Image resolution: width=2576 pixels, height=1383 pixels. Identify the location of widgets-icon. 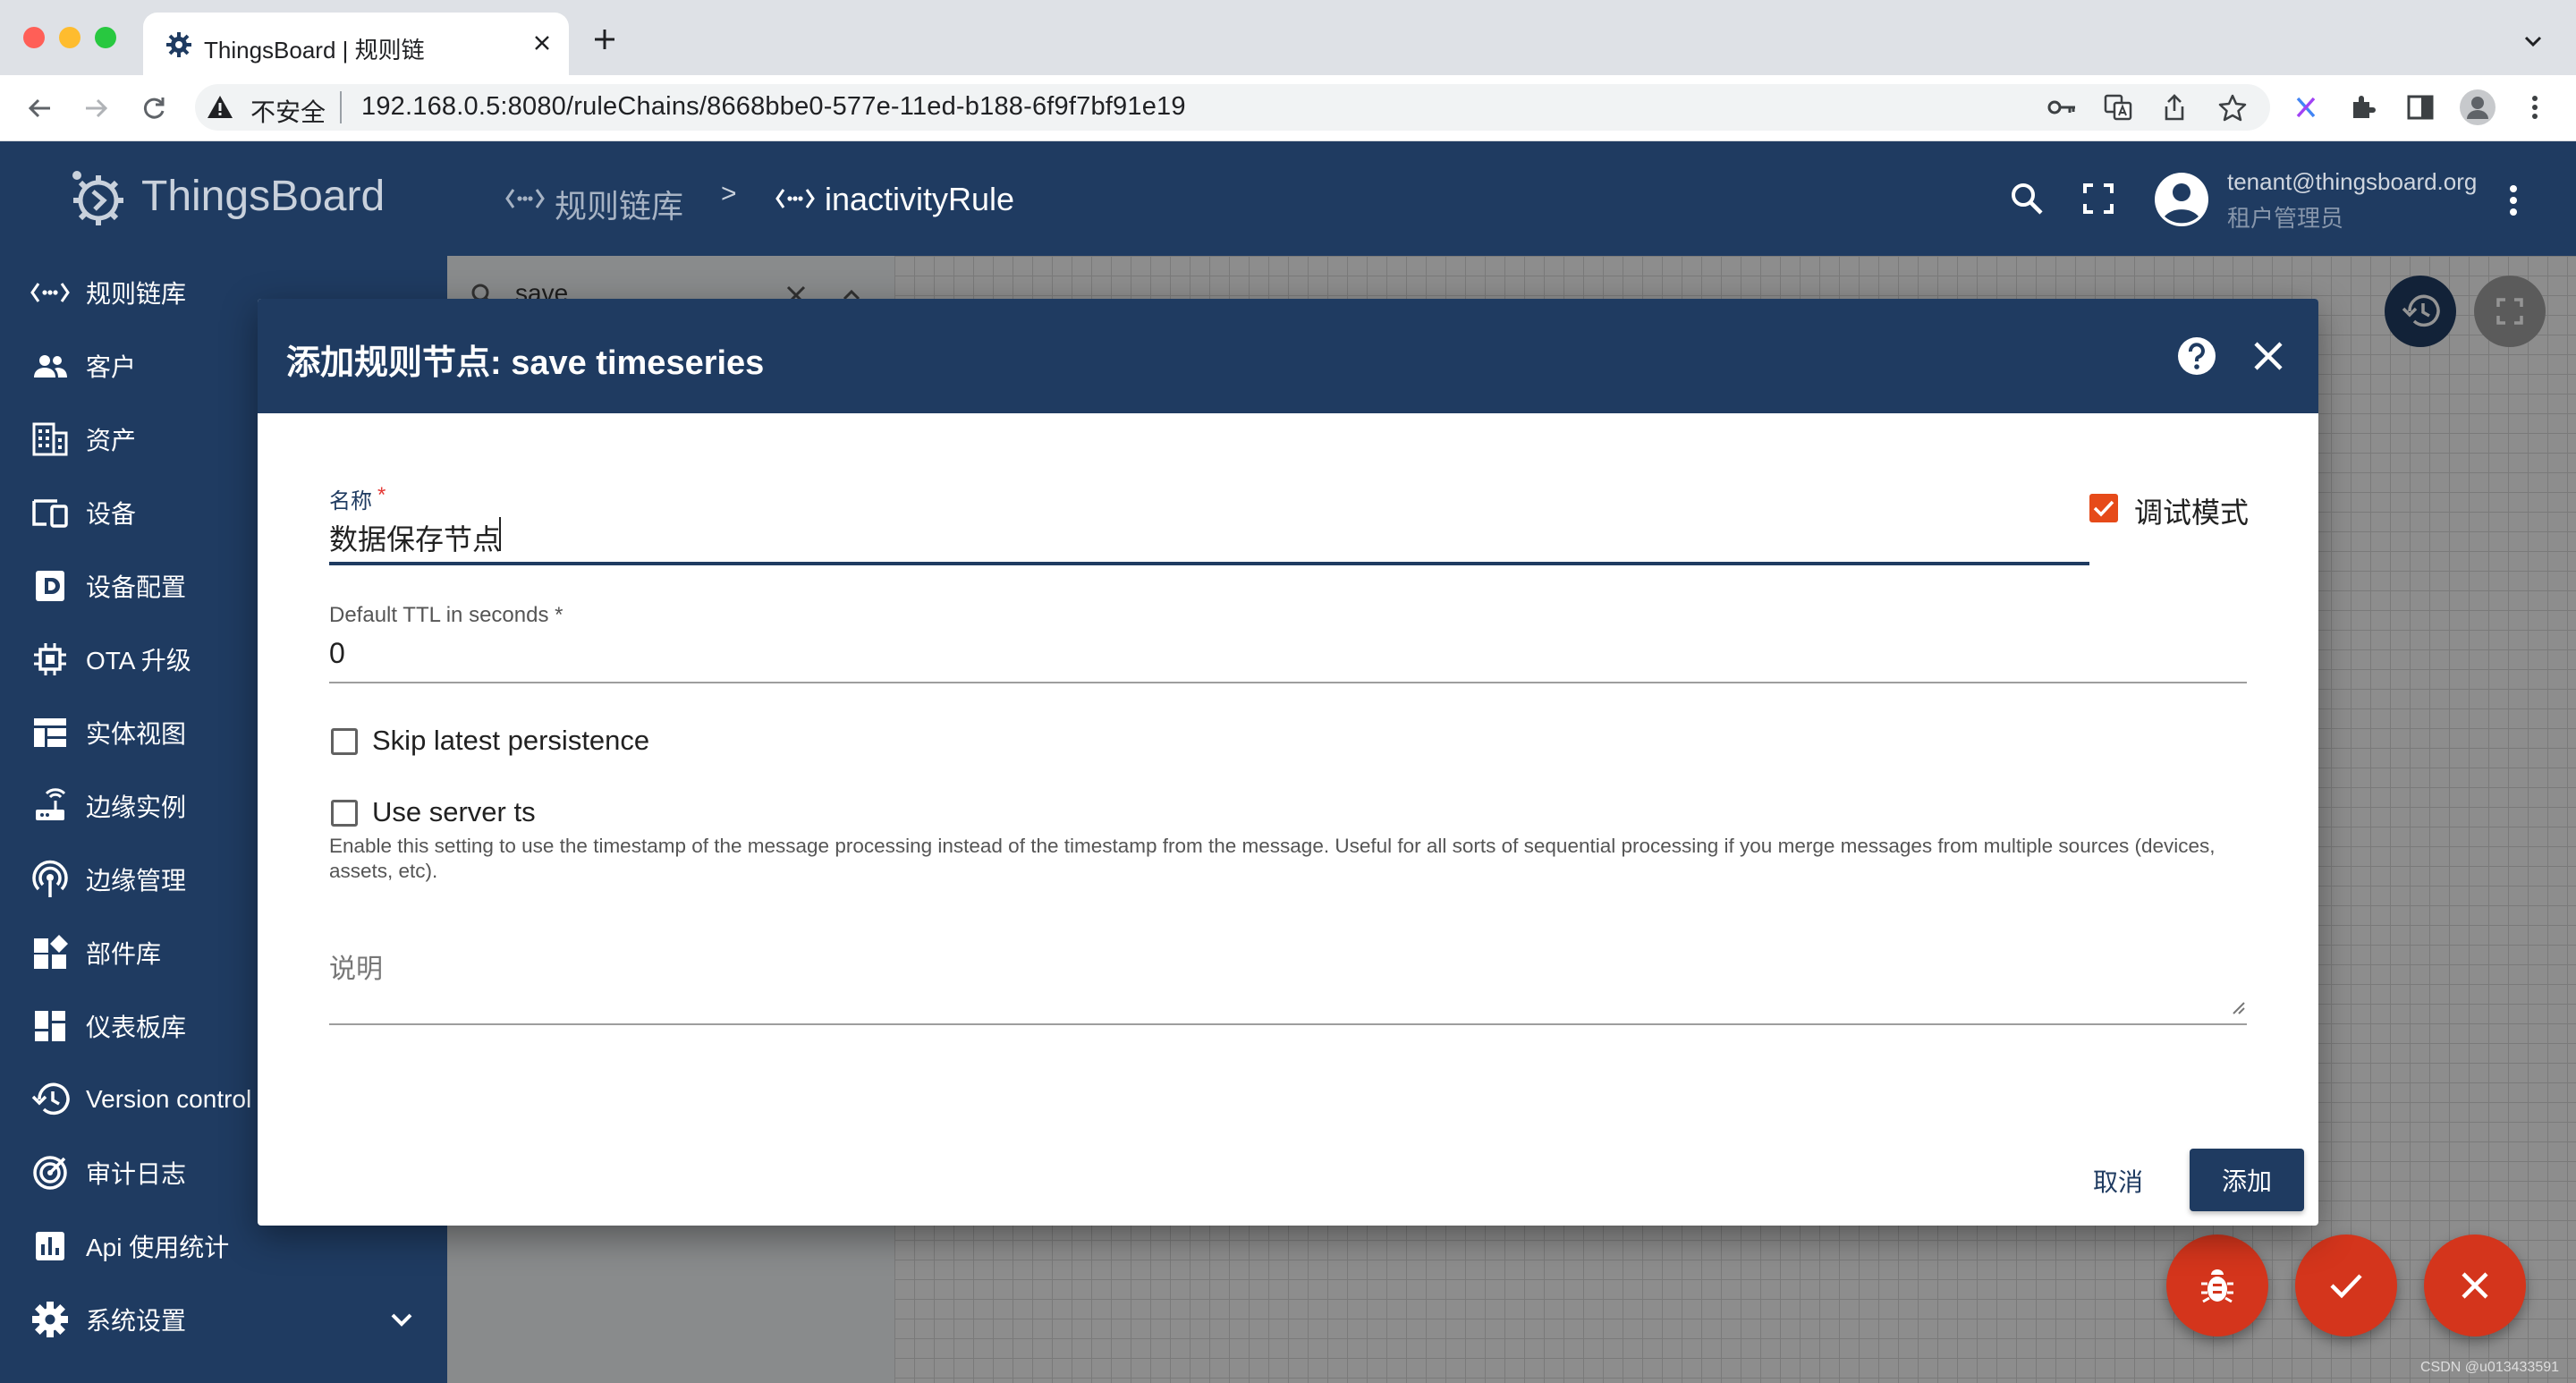
(50, 952).